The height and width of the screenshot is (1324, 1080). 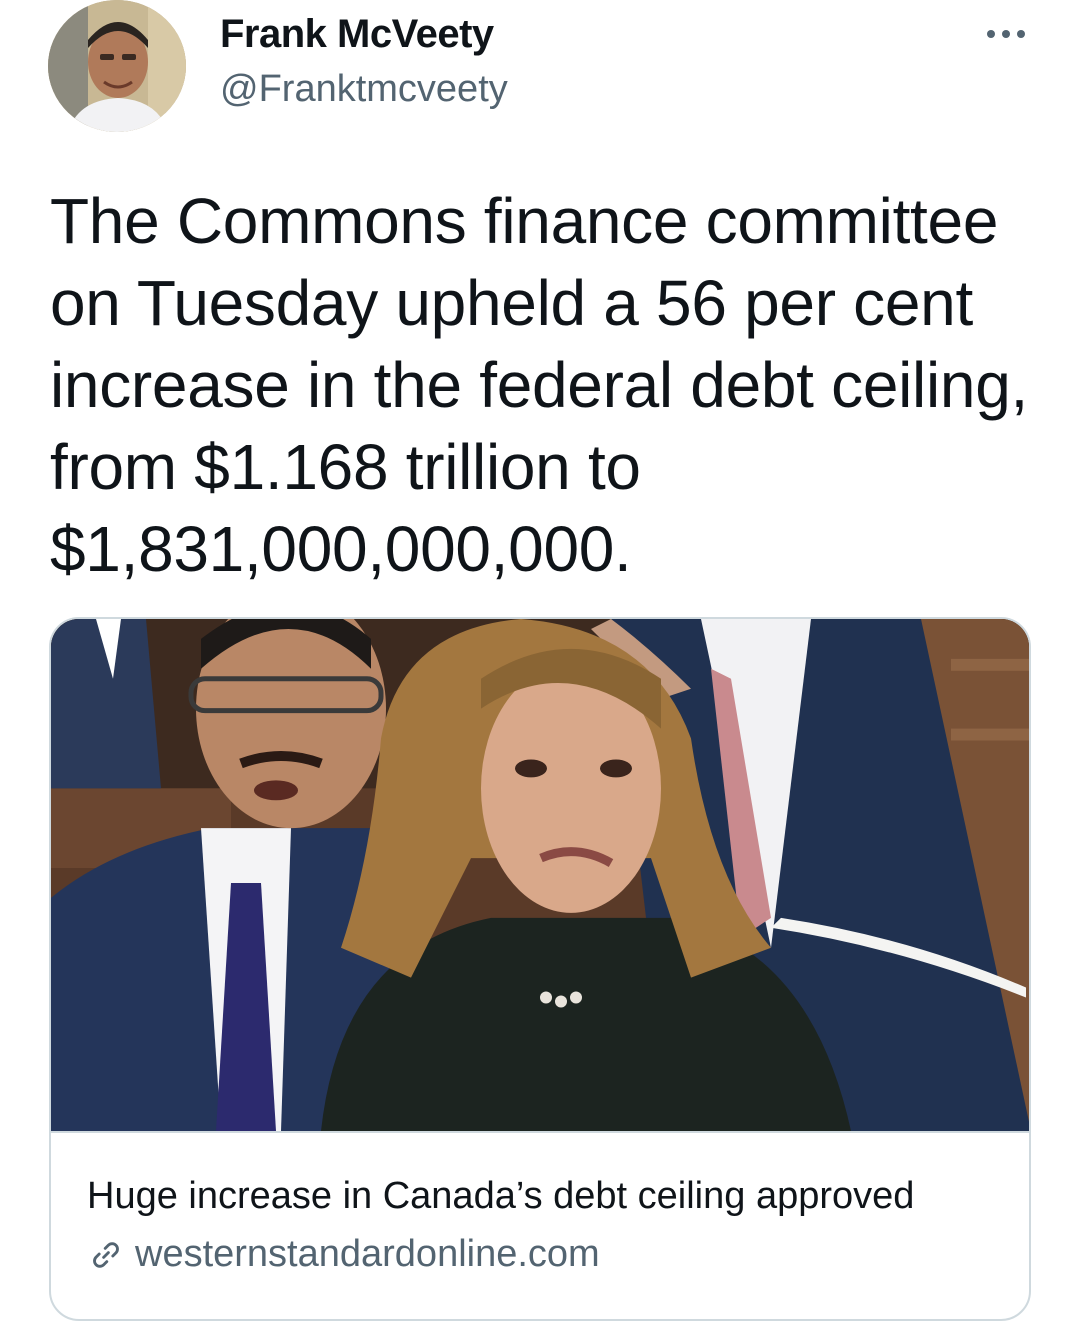 I want to click on more-options-button, so click(x=1006, y=34).